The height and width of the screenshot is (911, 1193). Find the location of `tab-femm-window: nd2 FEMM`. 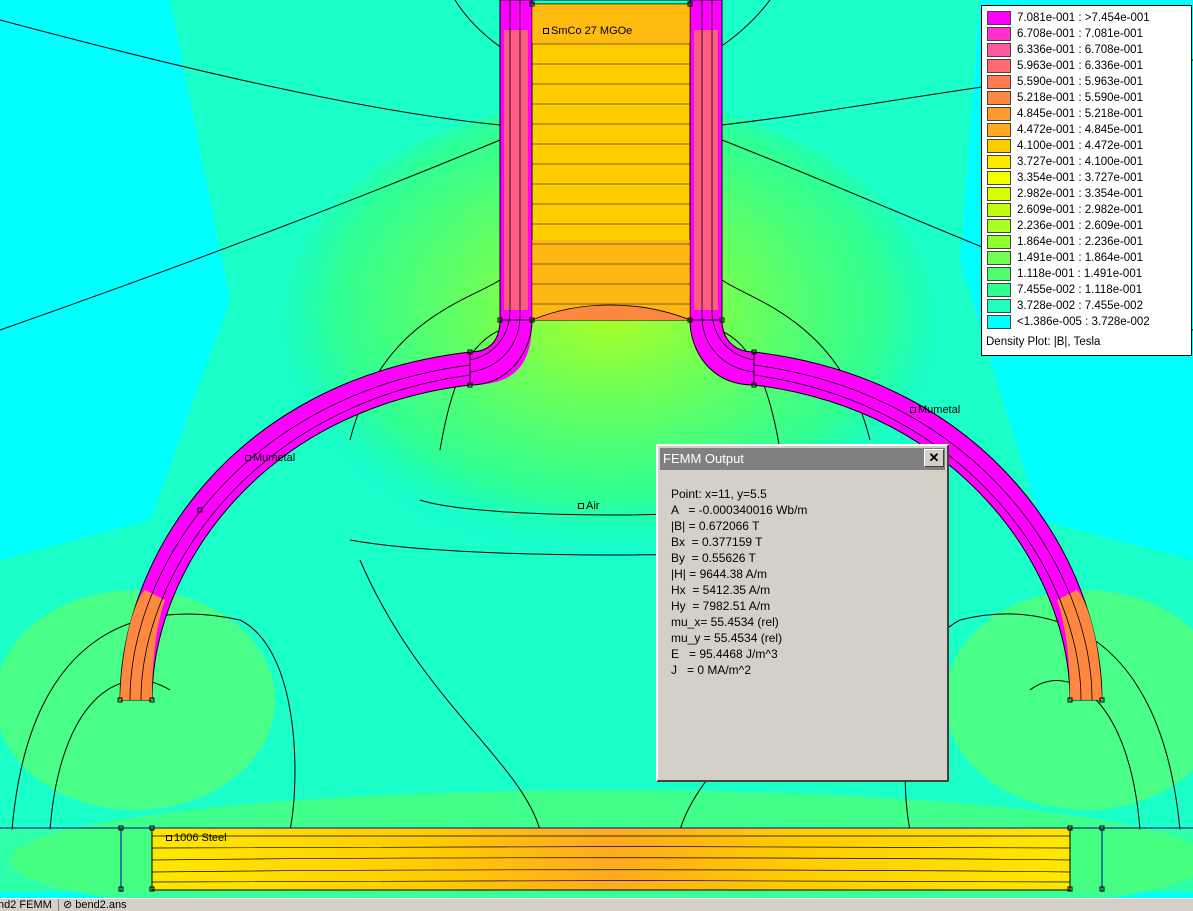

tab-femm-window: nd2 FEMM is located at coordinates (28, 905).